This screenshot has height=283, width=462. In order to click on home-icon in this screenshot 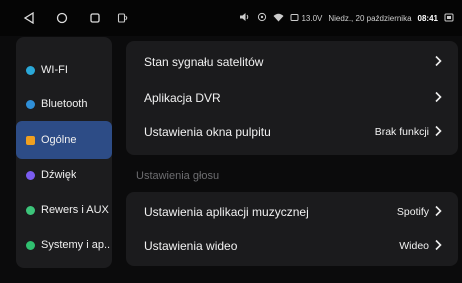, I will do `click(62, 18)`.